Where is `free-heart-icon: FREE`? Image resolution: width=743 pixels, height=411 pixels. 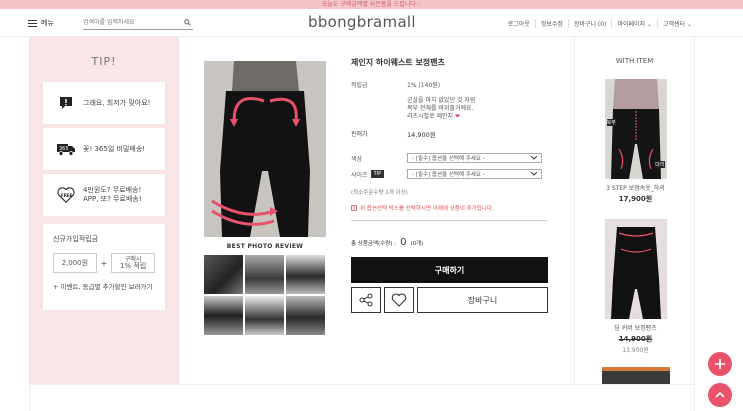 free-heart-icon: FREE is located at coordinates (66, 195).